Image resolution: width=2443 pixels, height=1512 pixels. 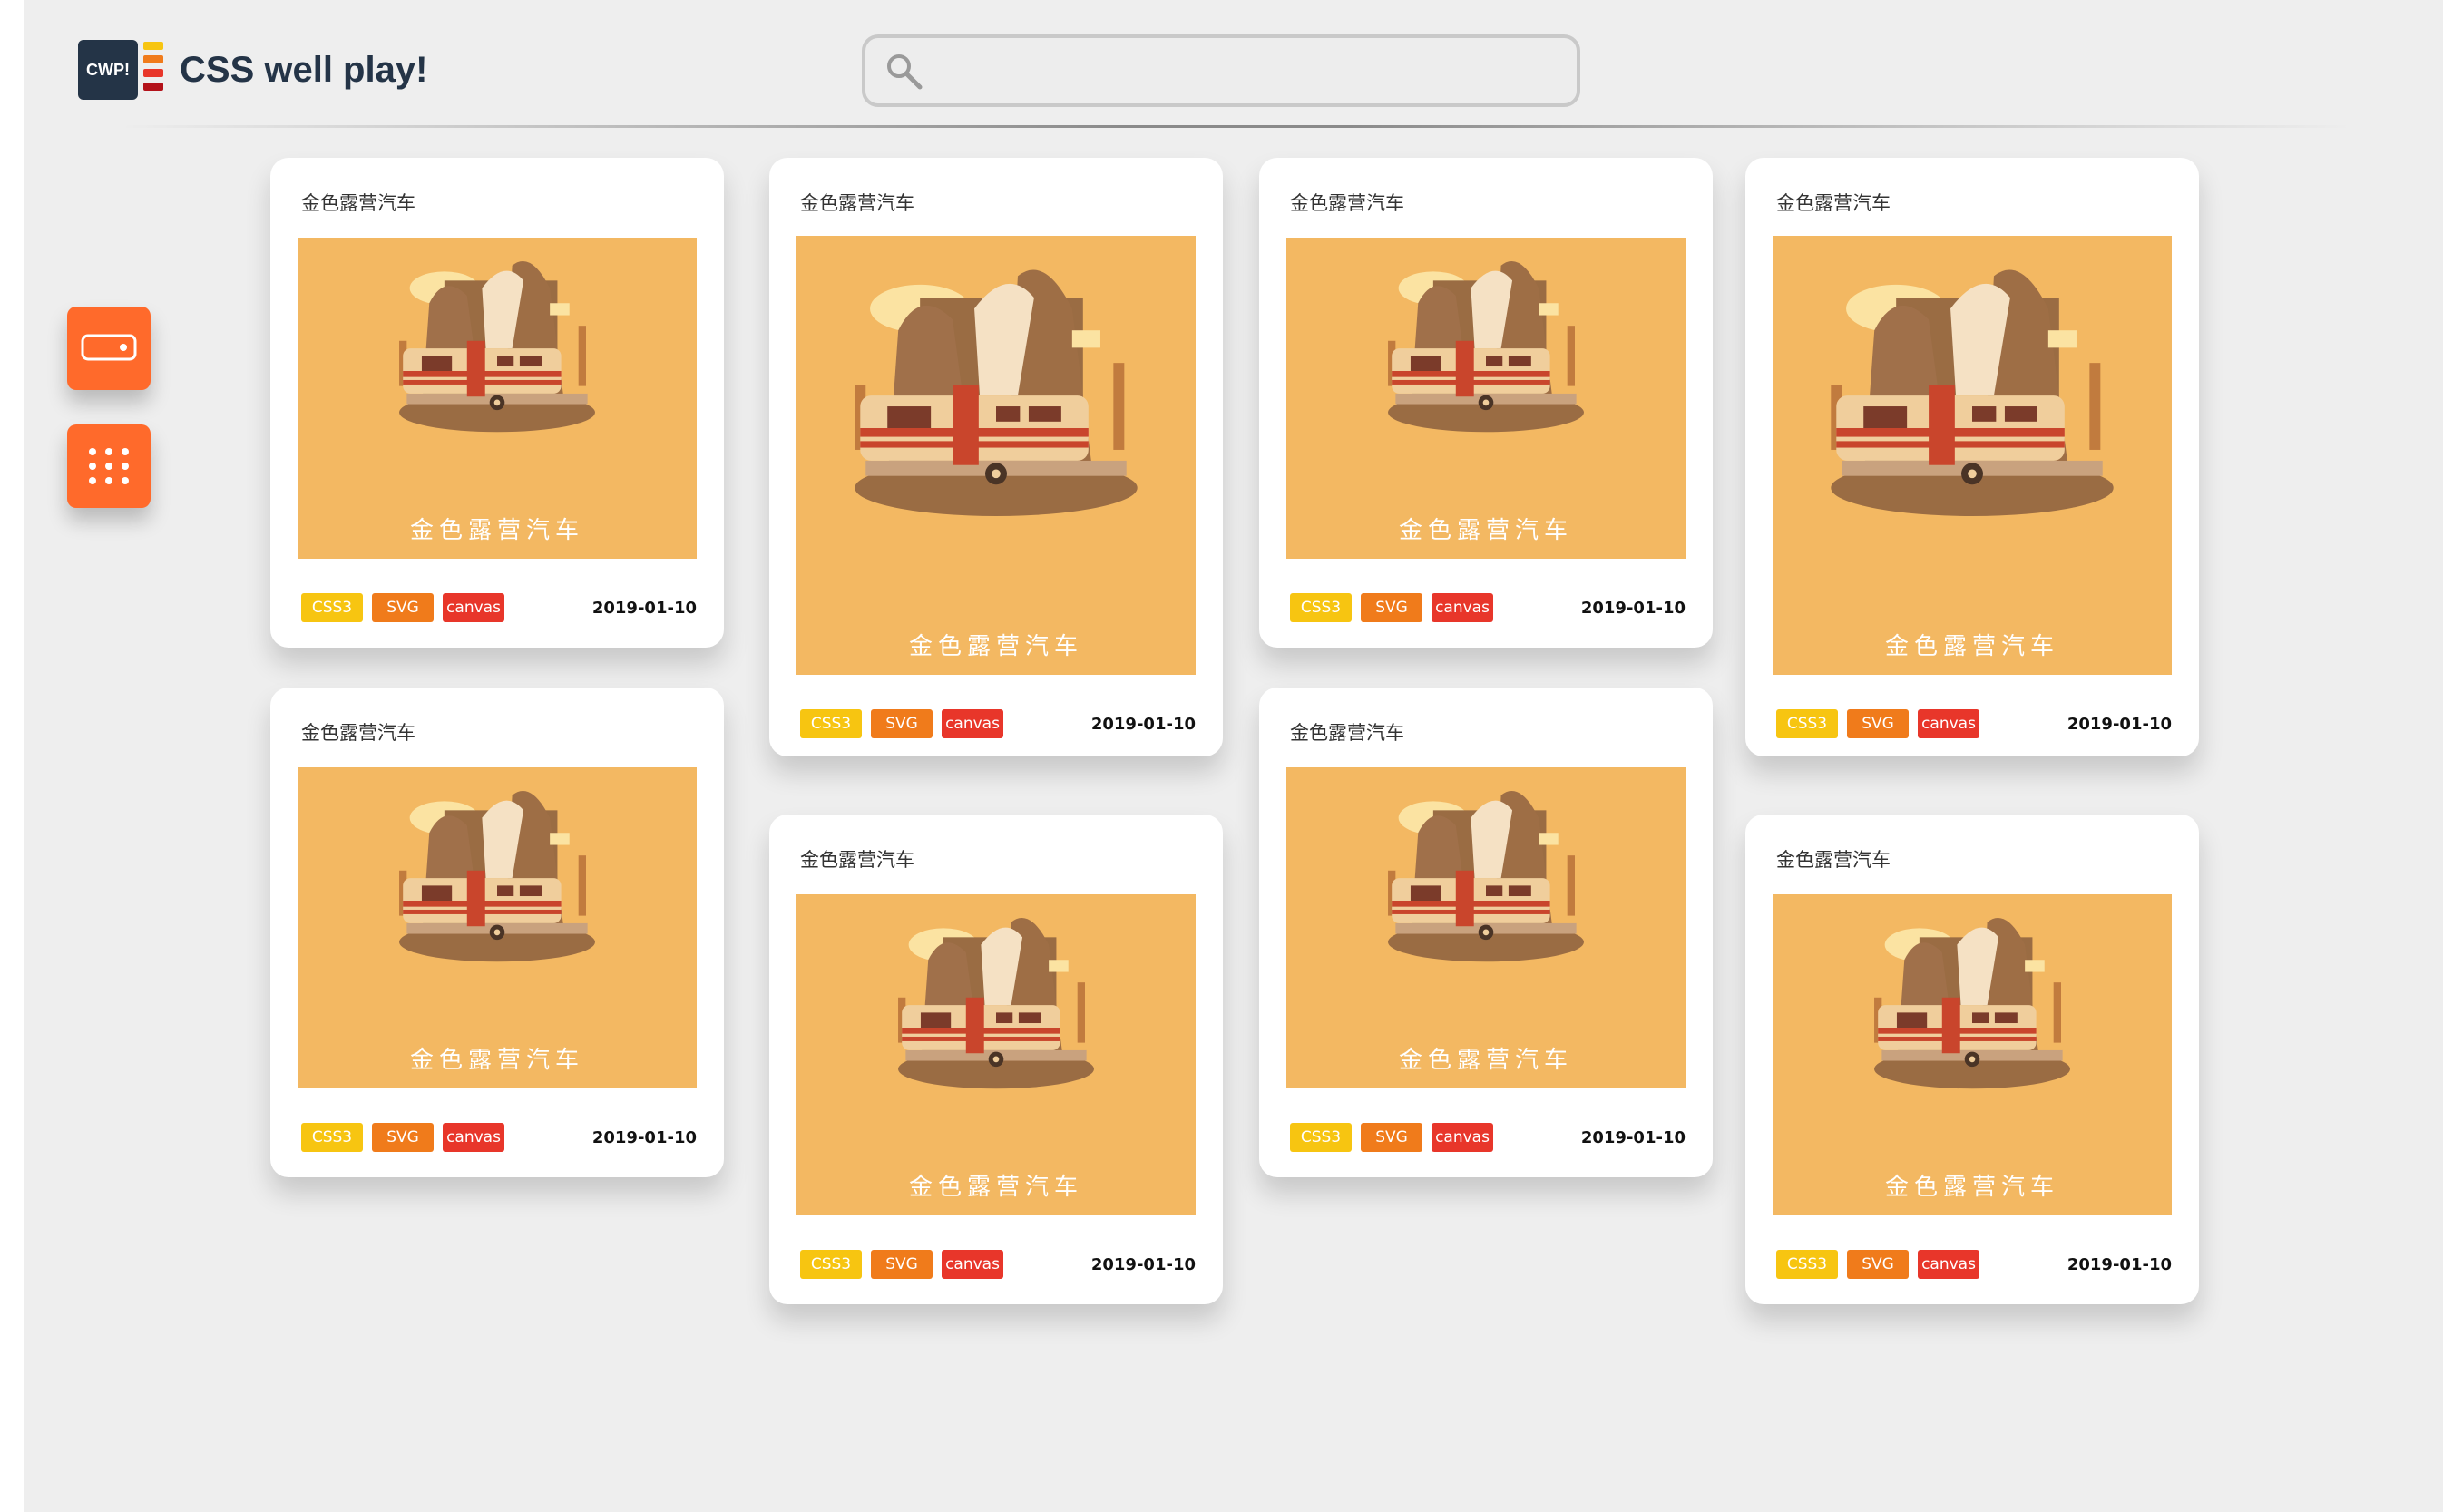 I want to click on toggle-button, so click(x=109, y=348).